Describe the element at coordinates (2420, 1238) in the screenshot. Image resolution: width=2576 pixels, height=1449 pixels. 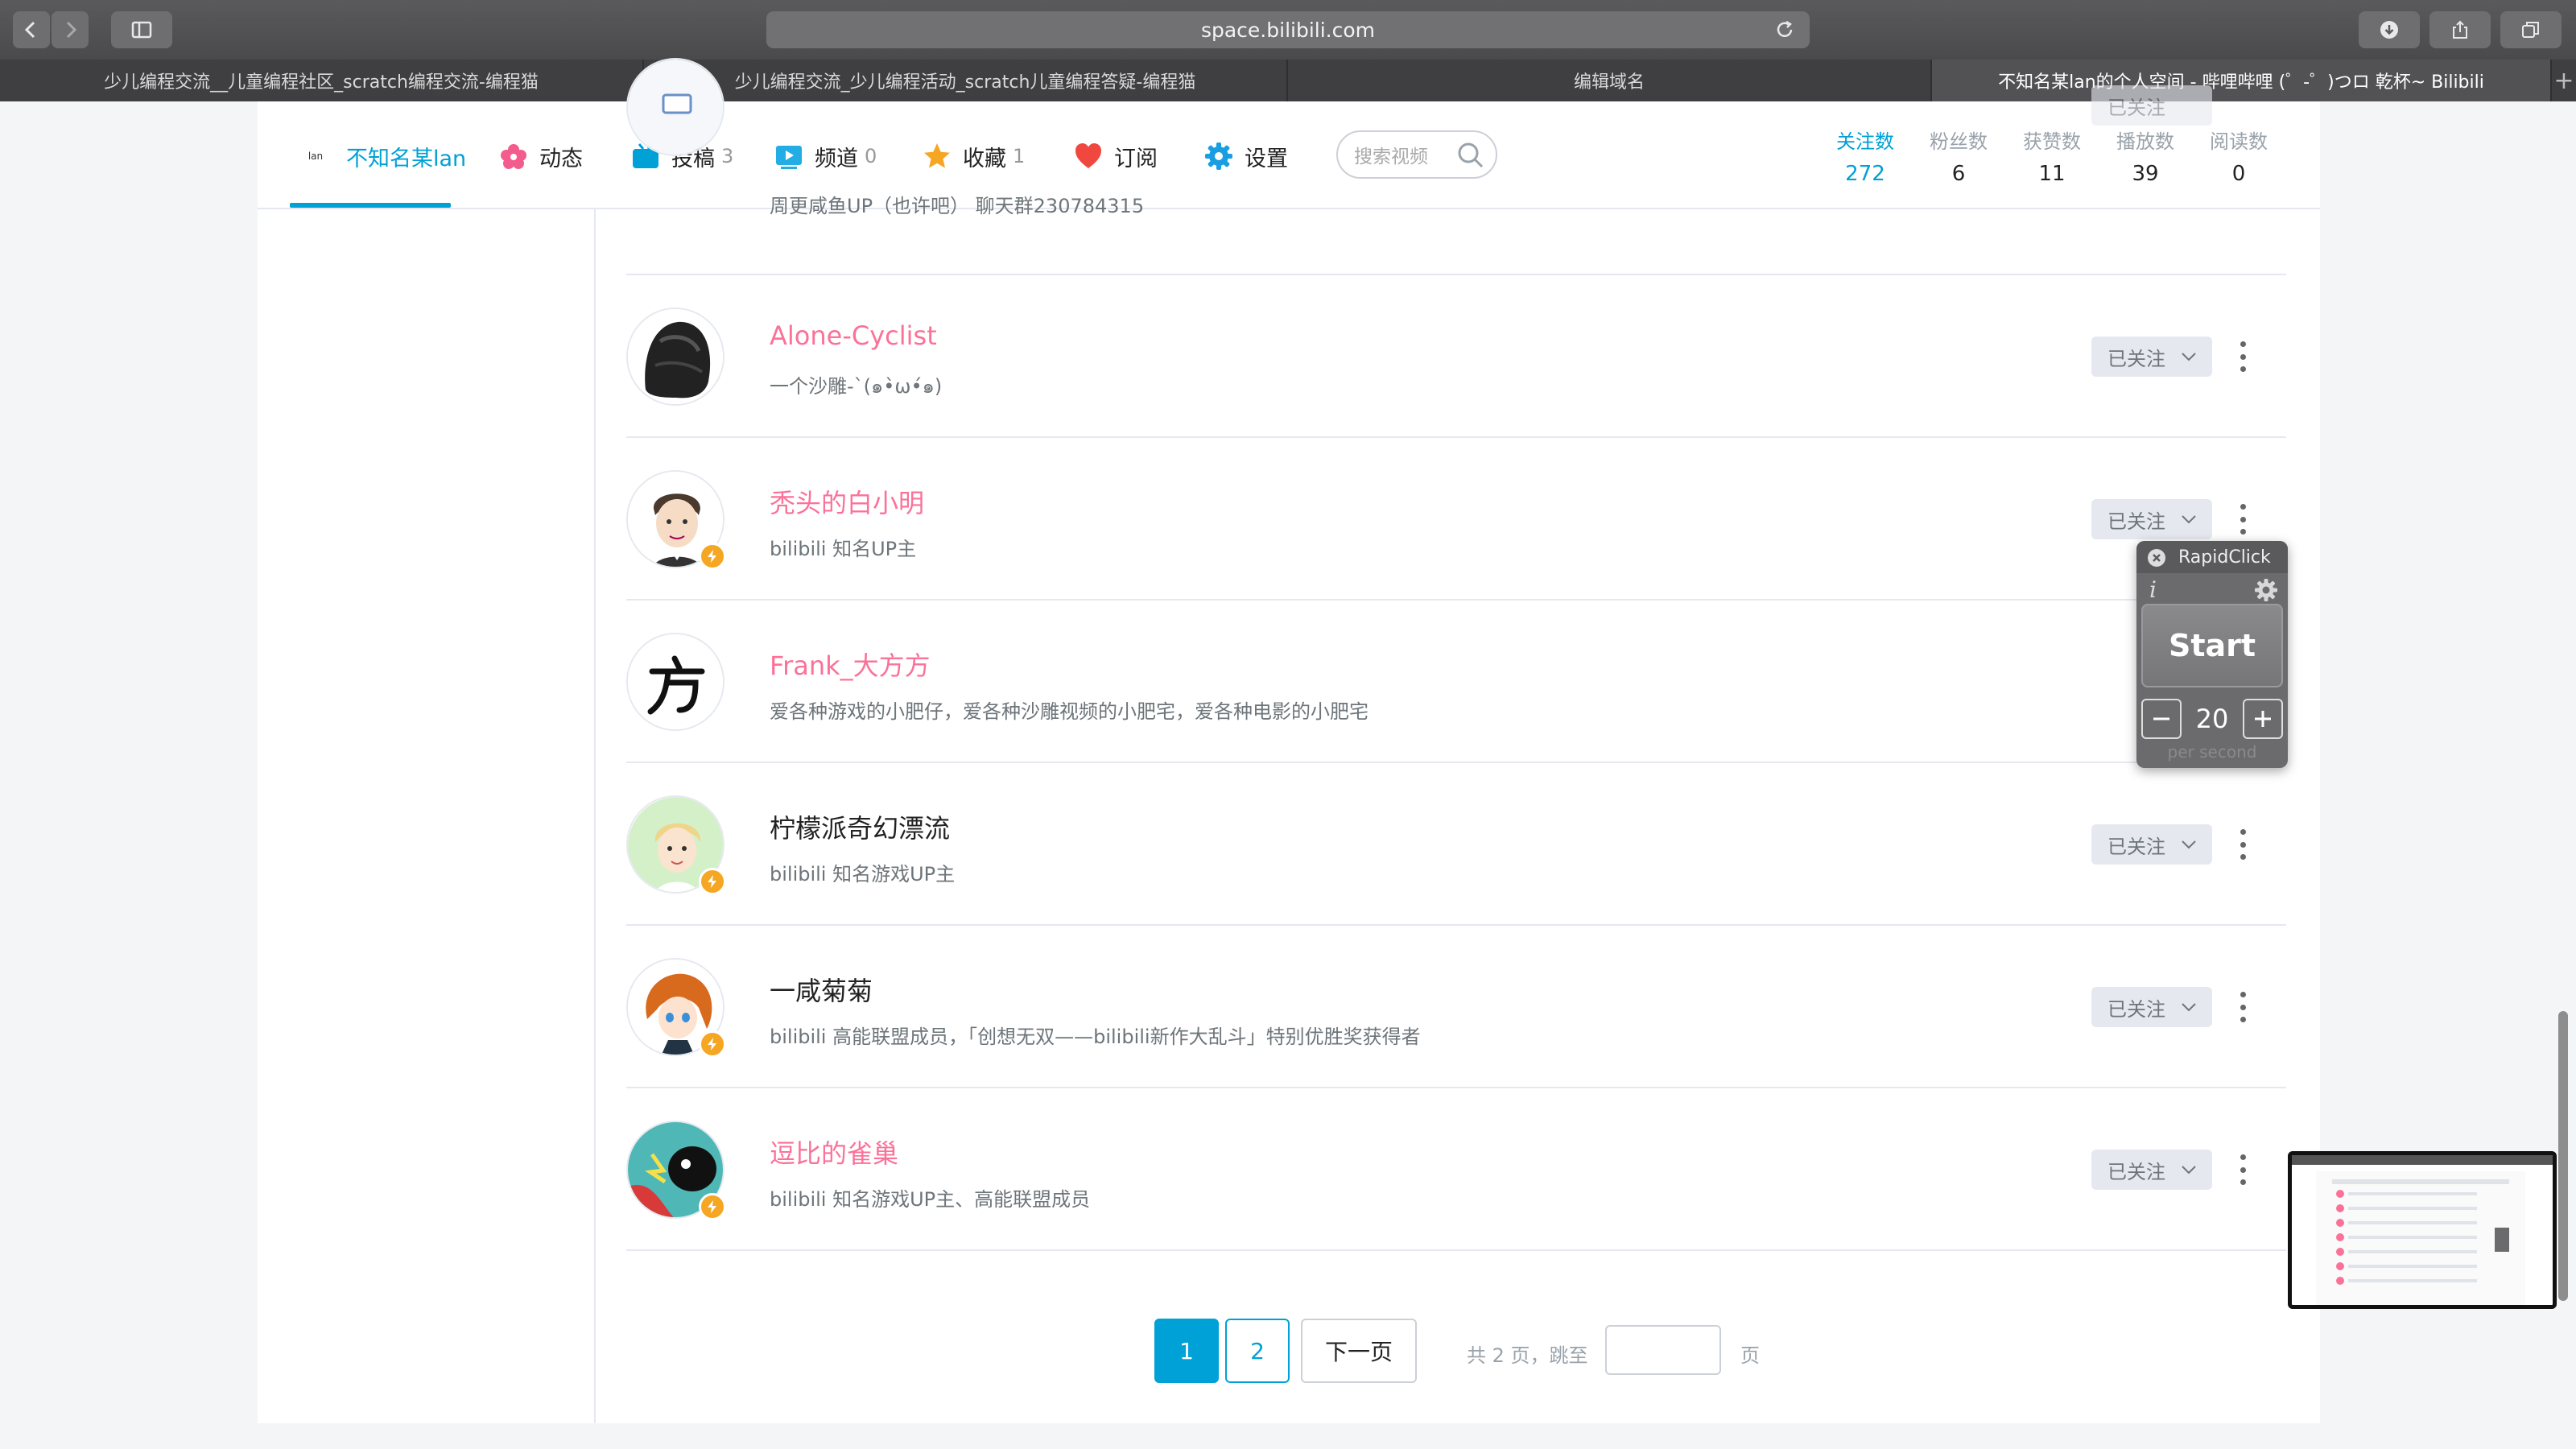
I see `thumbnail-page` at that location.